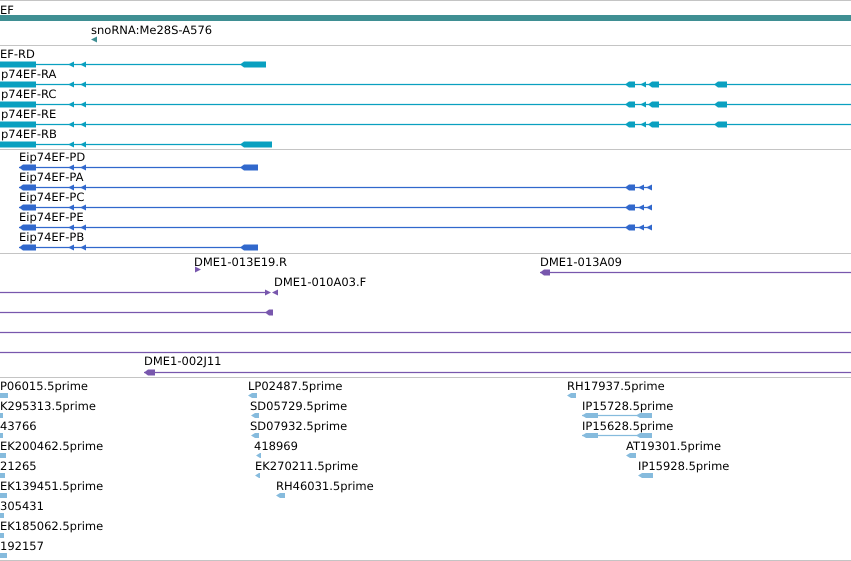 The image size is (851, 561). What do you see at coordinates (52, 486) in the screenshot?
I see `feature-label: EK139451.5prime` at bounding box center [52, 486].